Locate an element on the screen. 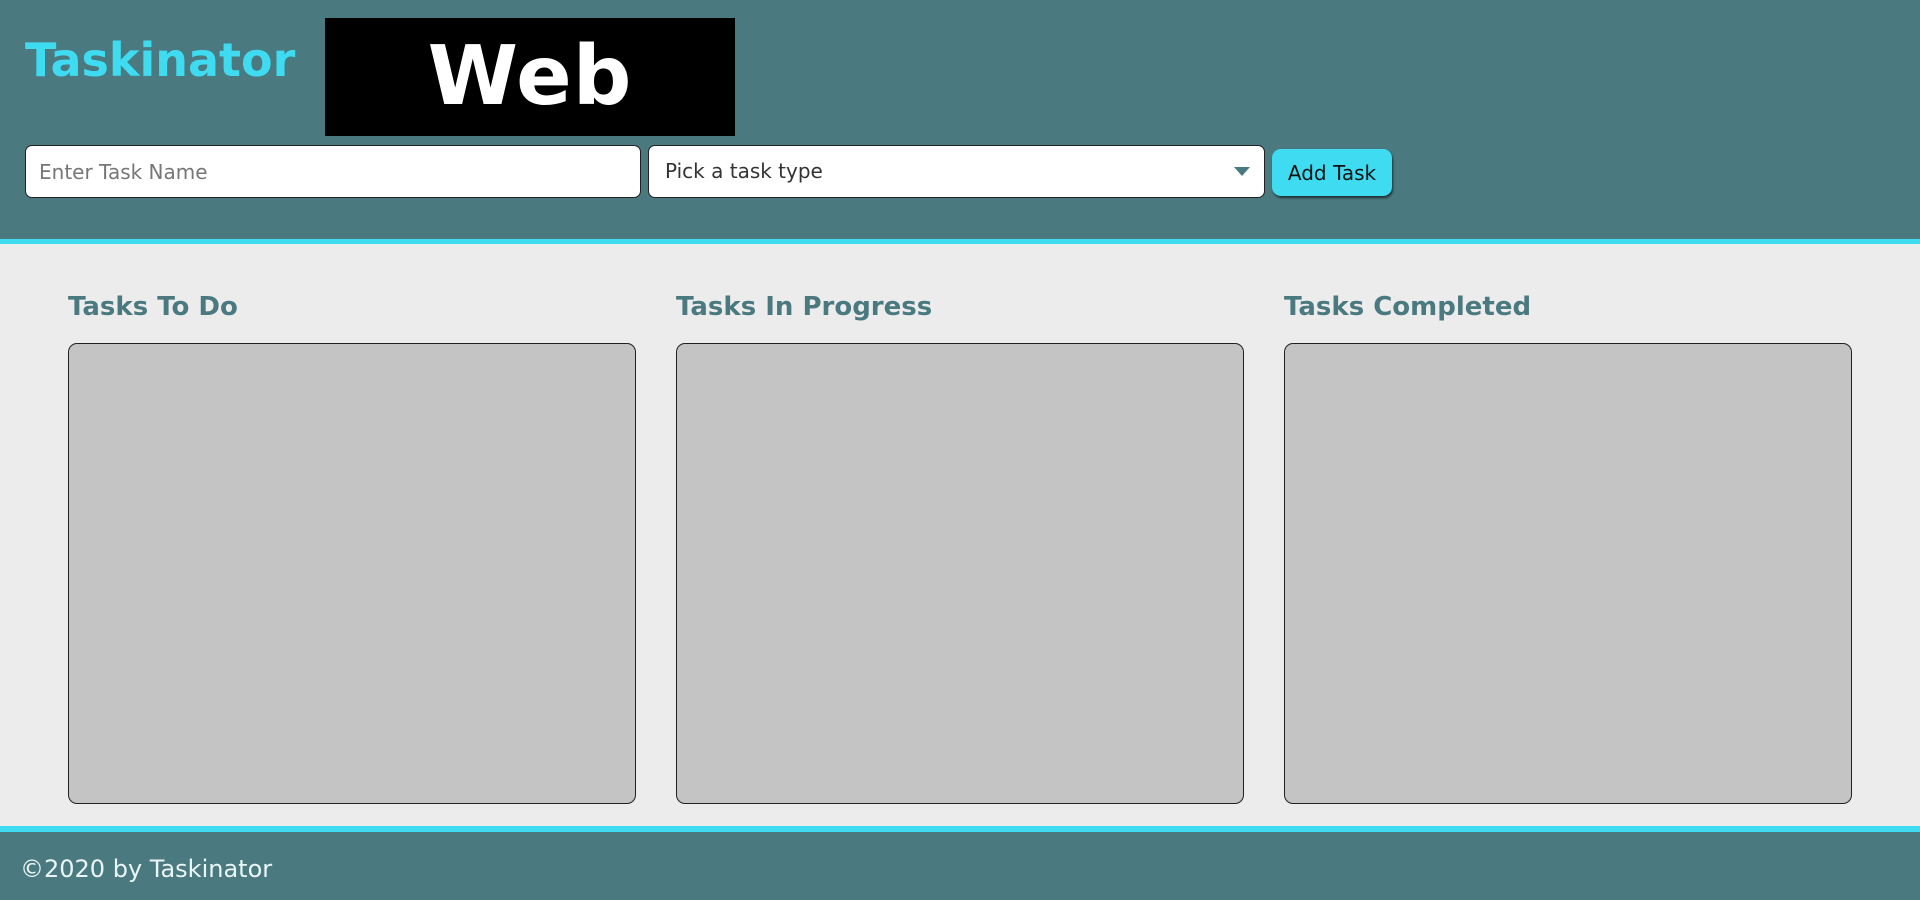  column-title: Tasks Completed is located at coordinates (1408, 307).